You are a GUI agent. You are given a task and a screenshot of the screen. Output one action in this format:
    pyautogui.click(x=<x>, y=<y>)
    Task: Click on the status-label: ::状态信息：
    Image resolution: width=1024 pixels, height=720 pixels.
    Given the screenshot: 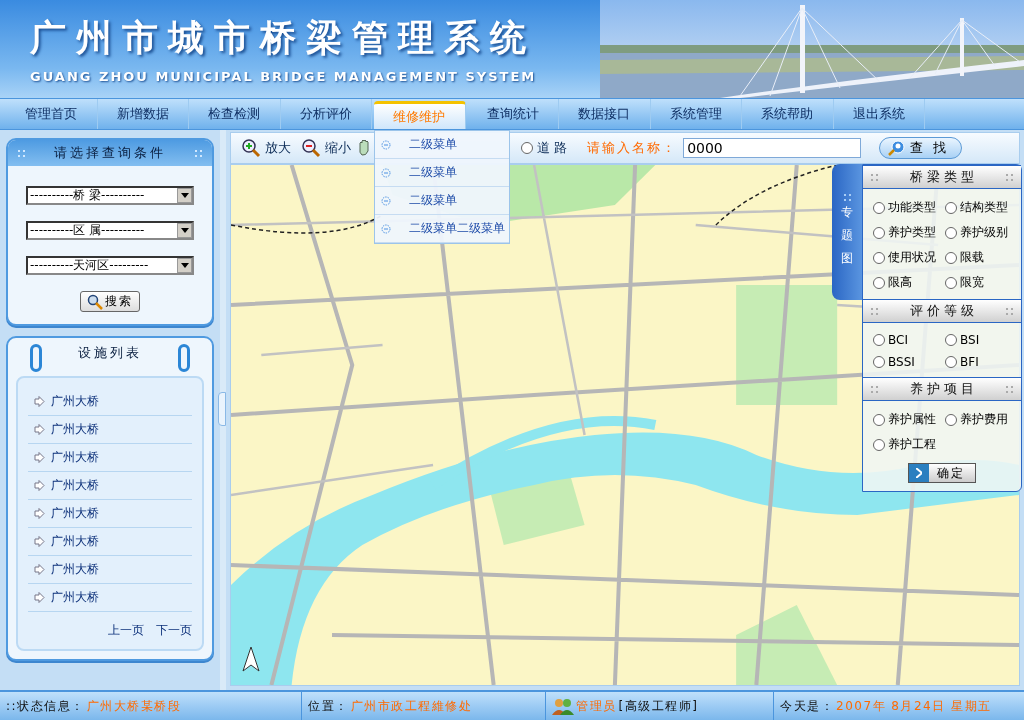 What is the action you would take?
    pyautogui.click(x=45, y=706)
    